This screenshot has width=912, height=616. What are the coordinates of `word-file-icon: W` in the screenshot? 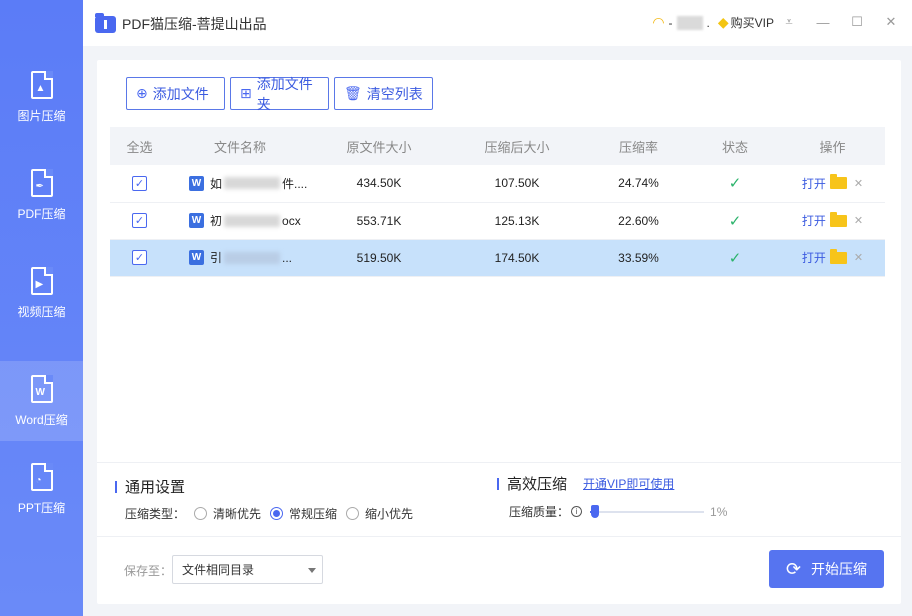 It's located at (41, 388).